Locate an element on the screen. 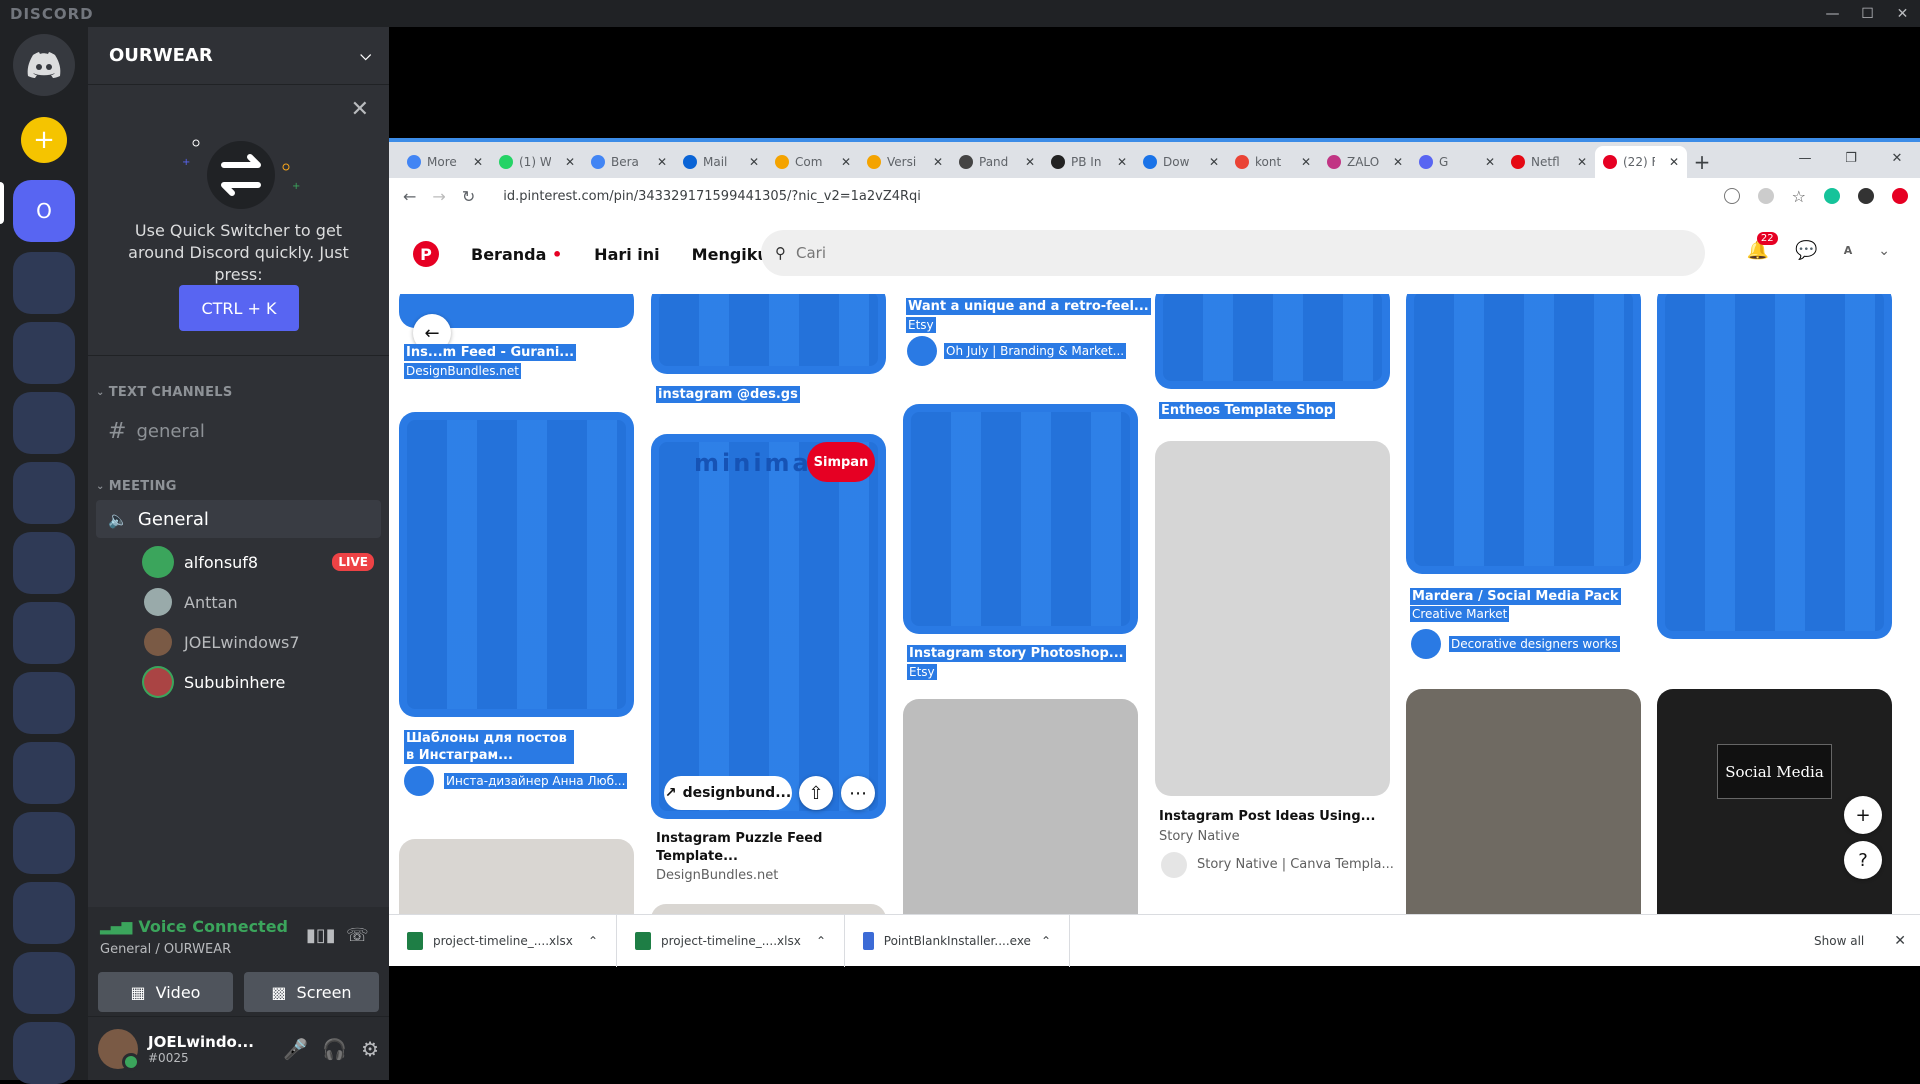 Image resolution: width=1920 pixels, height=1084 pixels. save-button: Simpan is located at coordinates (841, 462).